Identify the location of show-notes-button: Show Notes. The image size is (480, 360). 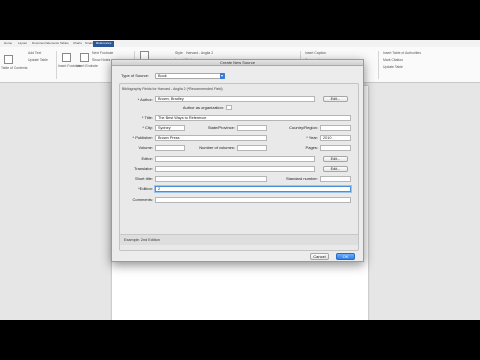
(101, 60).